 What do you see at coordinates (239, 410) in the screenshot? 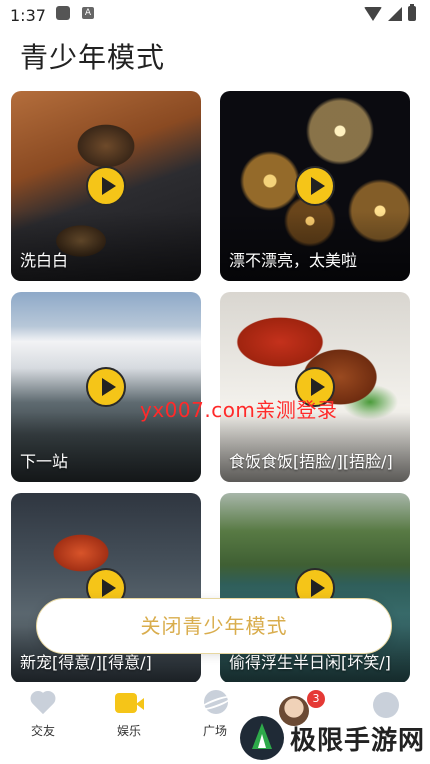
I see `watermark-text: yx007.com亲测登录` at bounding box center [239, 410].